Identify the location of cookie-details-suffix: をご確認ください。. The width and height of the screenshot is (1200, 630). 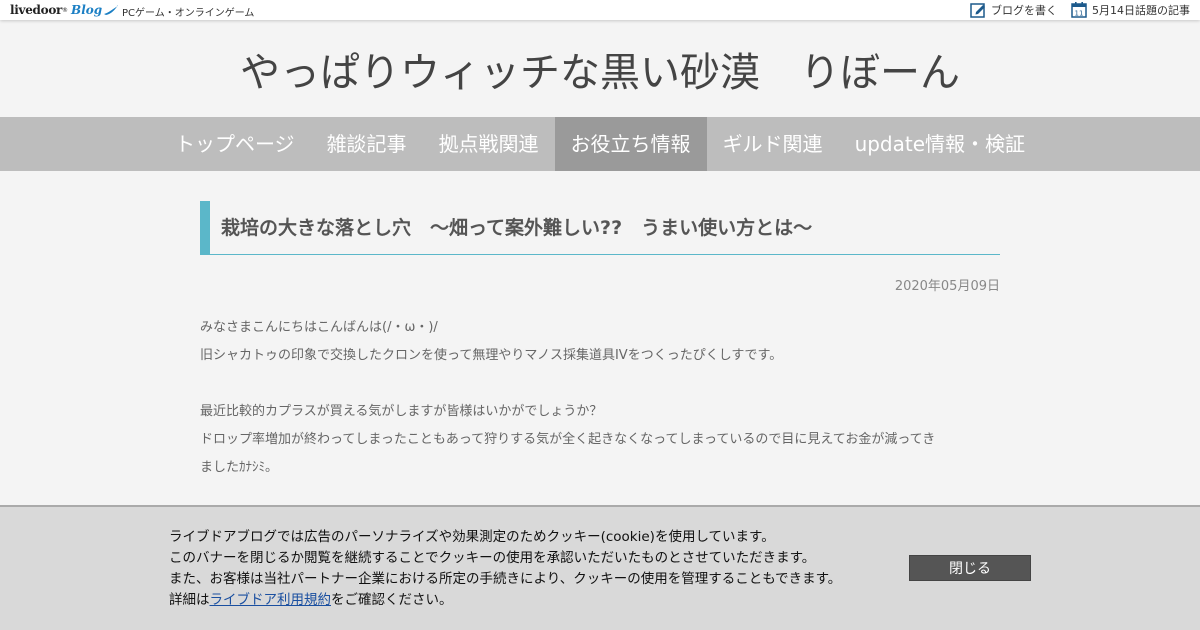
(392, 600).